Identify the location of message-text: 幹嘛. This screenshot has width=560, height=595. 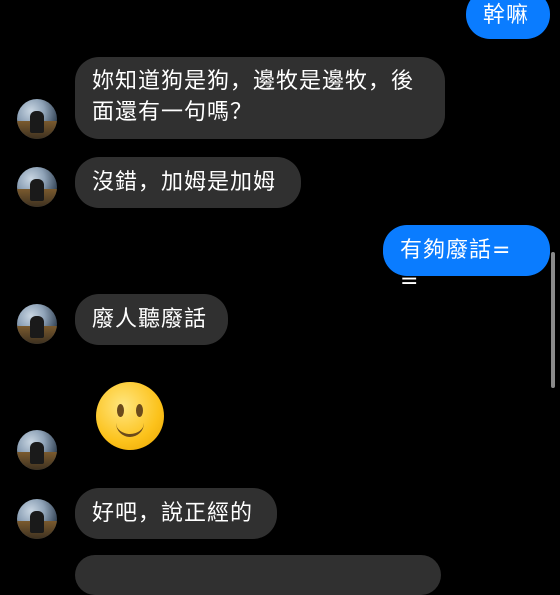
(506, 15).